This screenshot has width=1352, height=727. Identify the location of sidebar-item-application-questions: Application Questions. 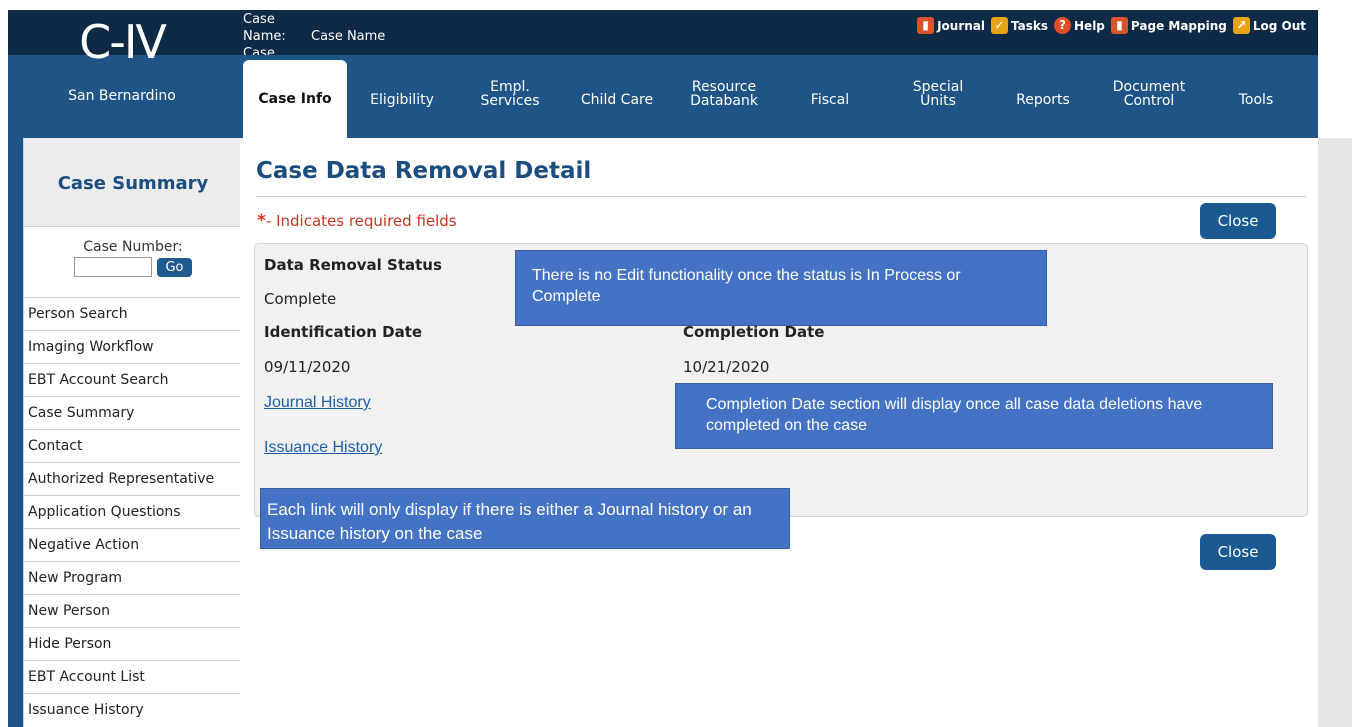
(133, 511).